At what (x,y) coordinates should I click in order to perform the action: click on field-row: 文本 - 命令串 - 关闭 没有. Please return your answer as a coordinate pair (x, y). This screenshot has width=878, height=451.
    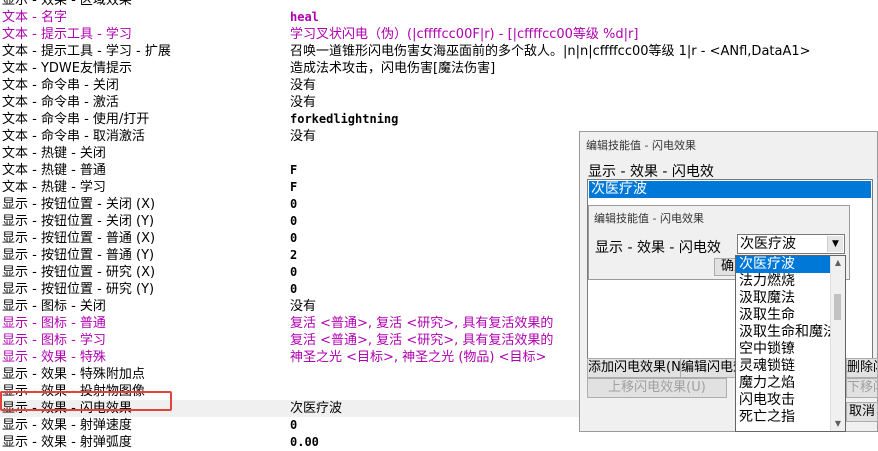
    Looking at the image, I should click on (439, 85).